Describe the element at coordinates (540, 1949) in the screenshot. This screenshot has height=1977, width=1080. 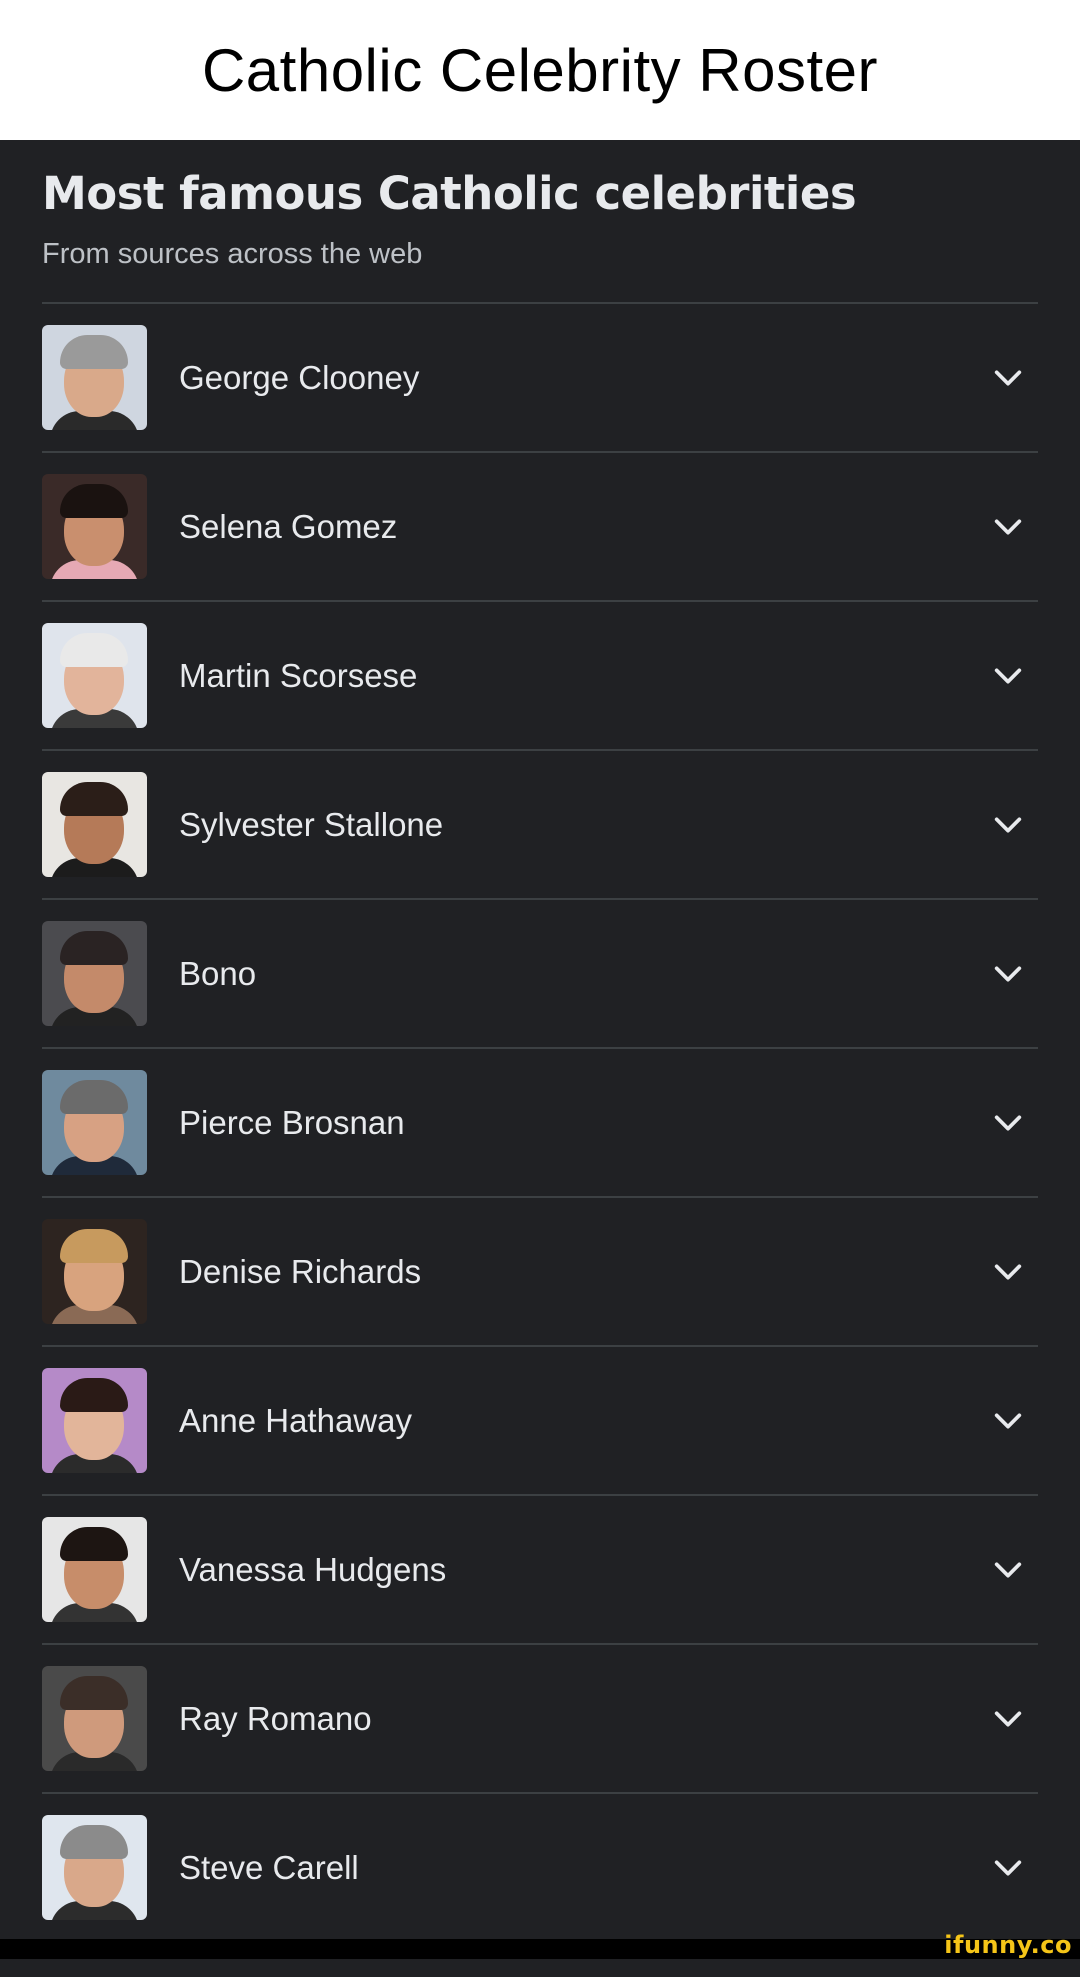
I see `footer-bar` at that location.